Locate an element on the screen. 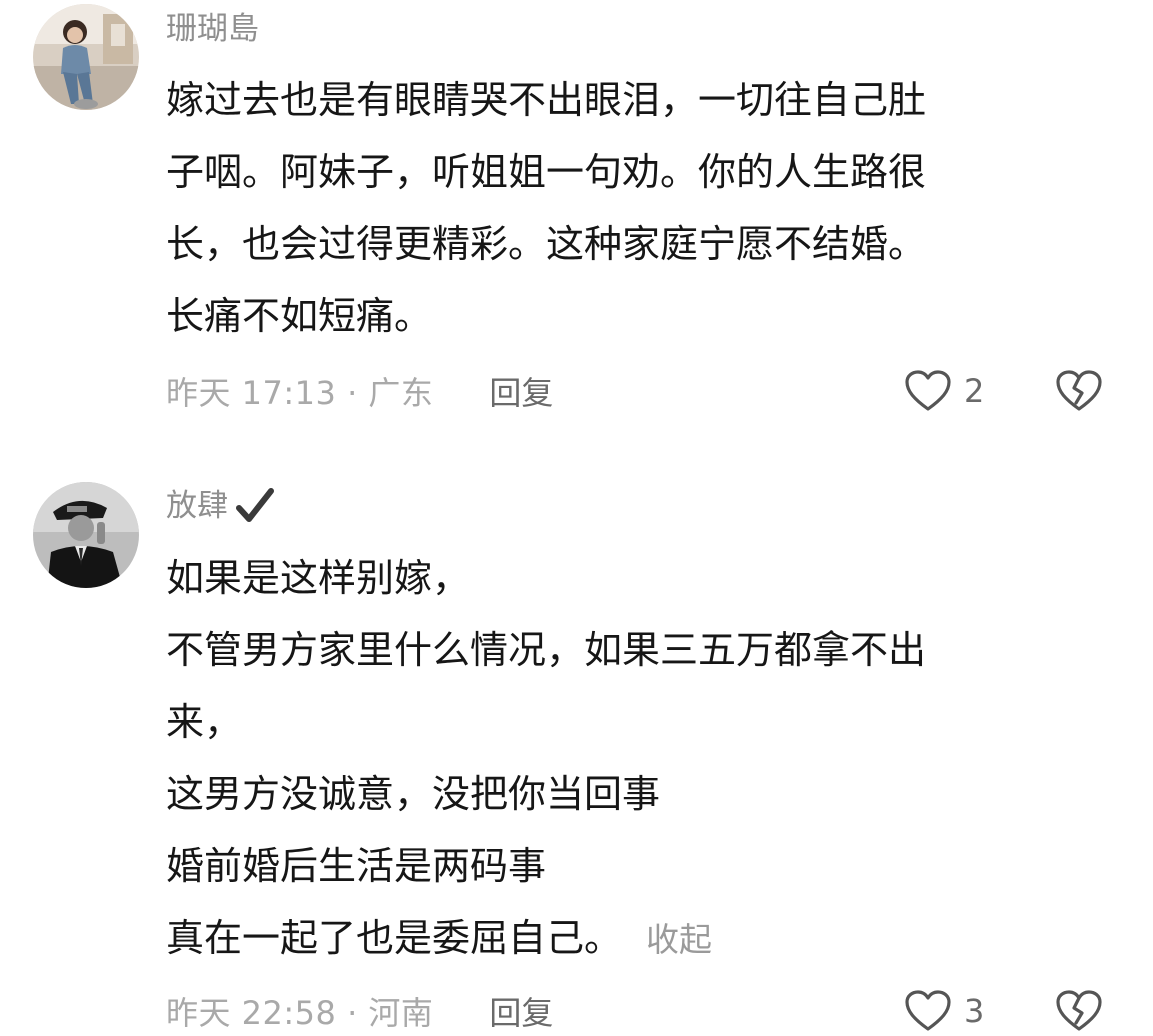 The image size is (1153, 1036). checkmark-icon is located at coordinates (255, 505).